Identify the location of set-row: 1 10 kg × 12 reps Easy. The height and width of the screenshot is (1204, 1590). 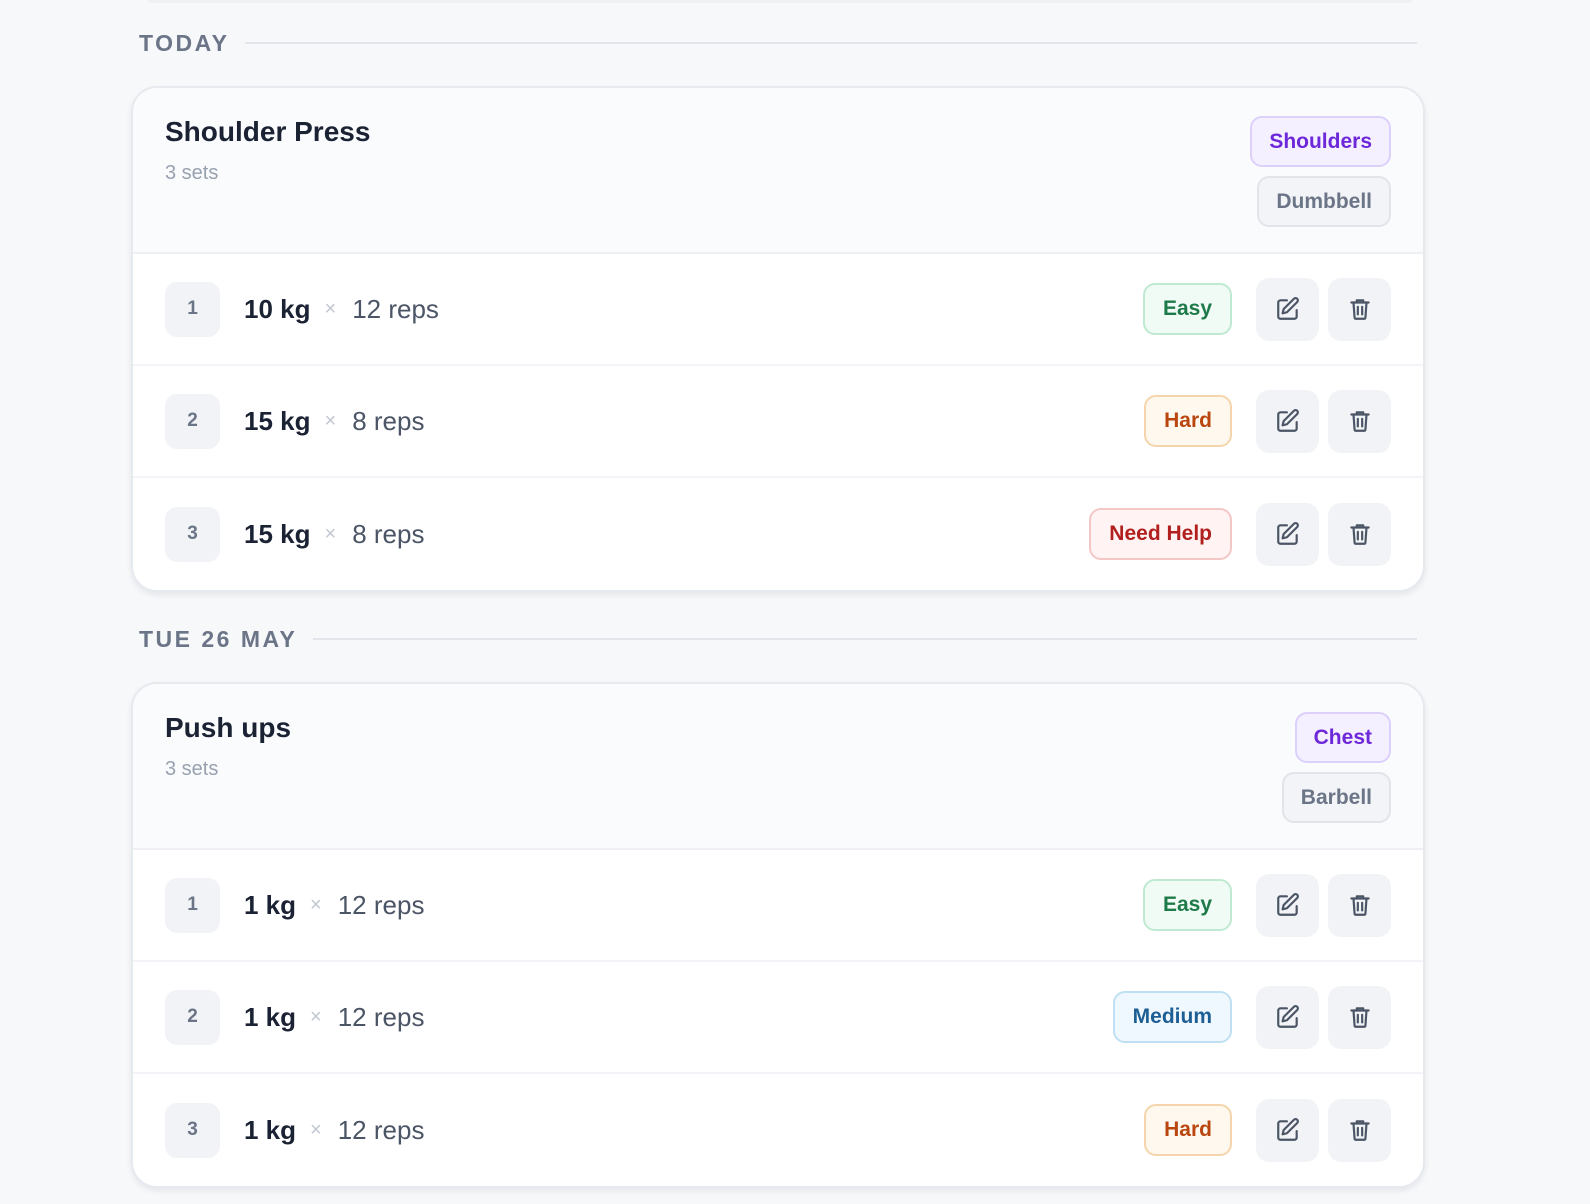
(778, 310).